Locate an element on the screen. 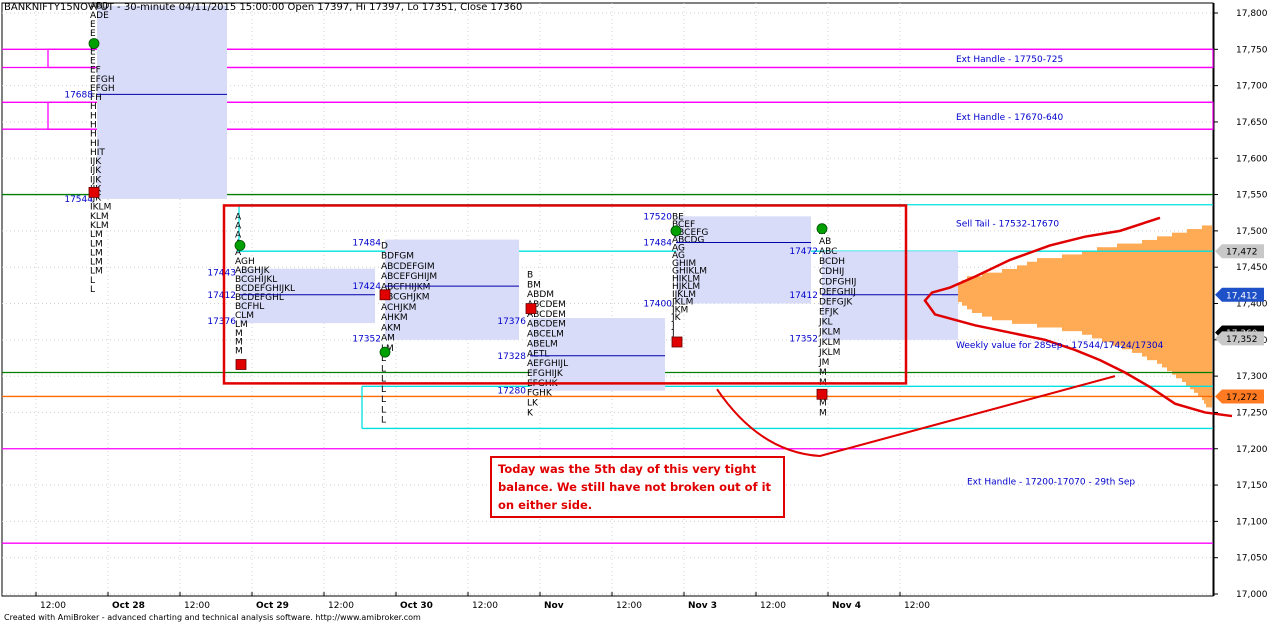  price-badge-label: 17,272 is located at coordinates (1242, 398).